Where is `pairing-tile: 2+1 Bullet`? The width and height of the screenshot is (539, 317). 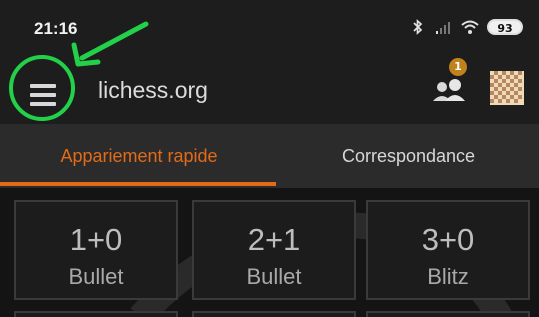 pairing-tile: 2+1 Bullet is located at coordinates (274, 250).